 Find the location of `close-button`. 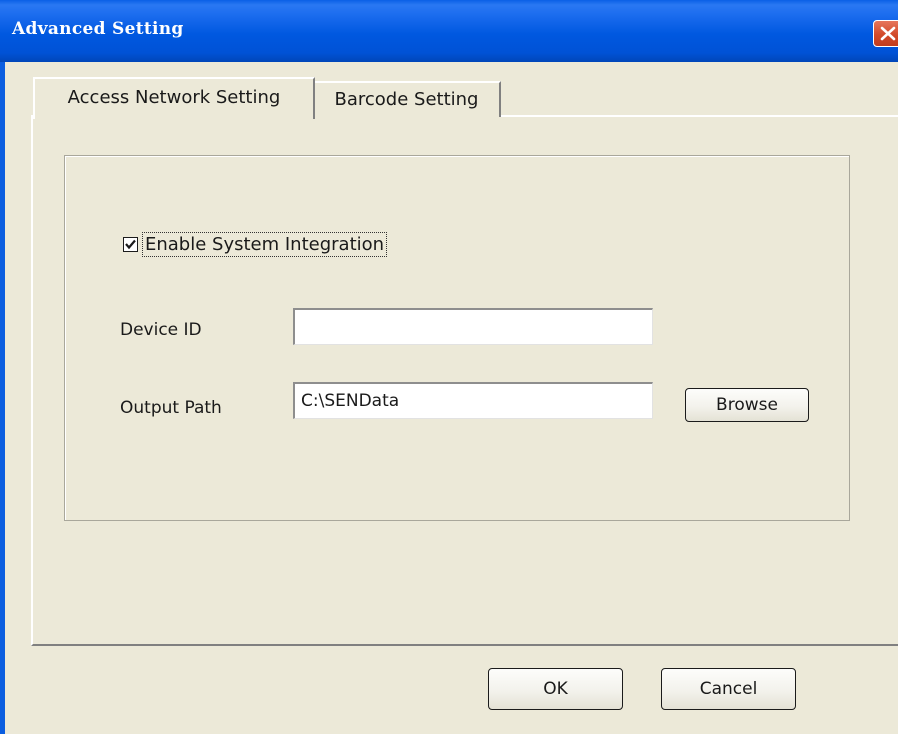

close-button is located at coordinates (885, 33).